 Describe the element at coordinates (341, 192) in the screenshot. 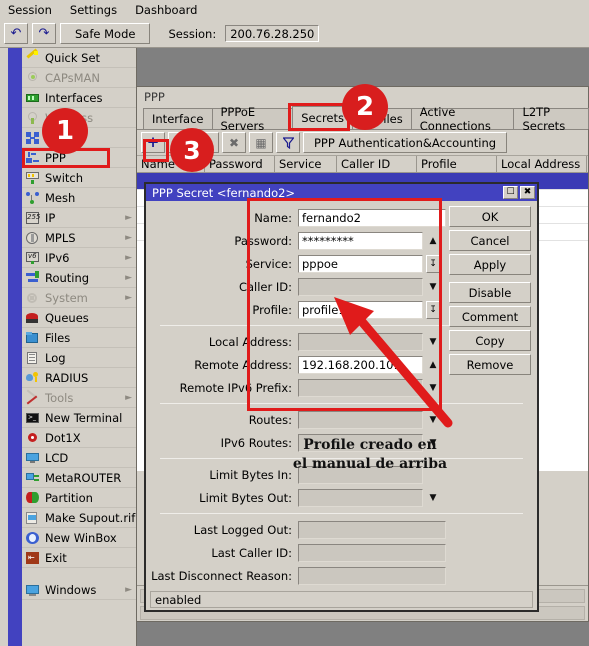

I see `dialog-title-bar: PPP Secret <fernando2> ☐ ✖` at that location.